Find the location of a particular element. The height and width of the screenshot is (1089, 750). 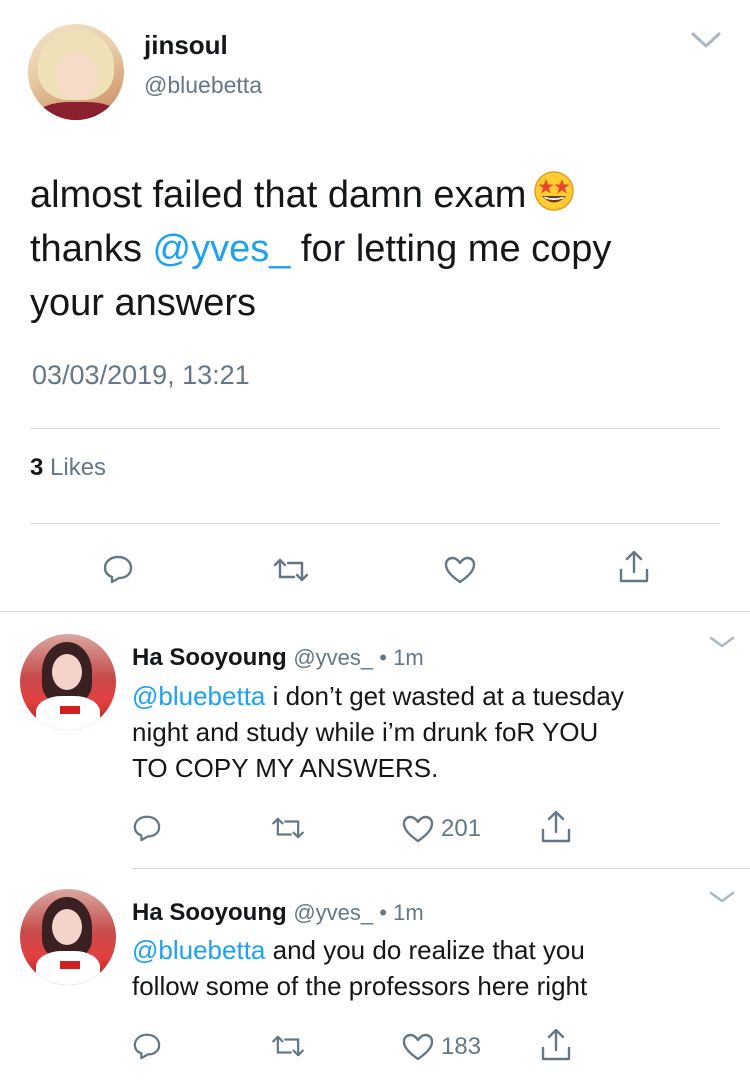

reply-text-line: TO COPY MY ANSWERS. is located at coordinates (285, 768).